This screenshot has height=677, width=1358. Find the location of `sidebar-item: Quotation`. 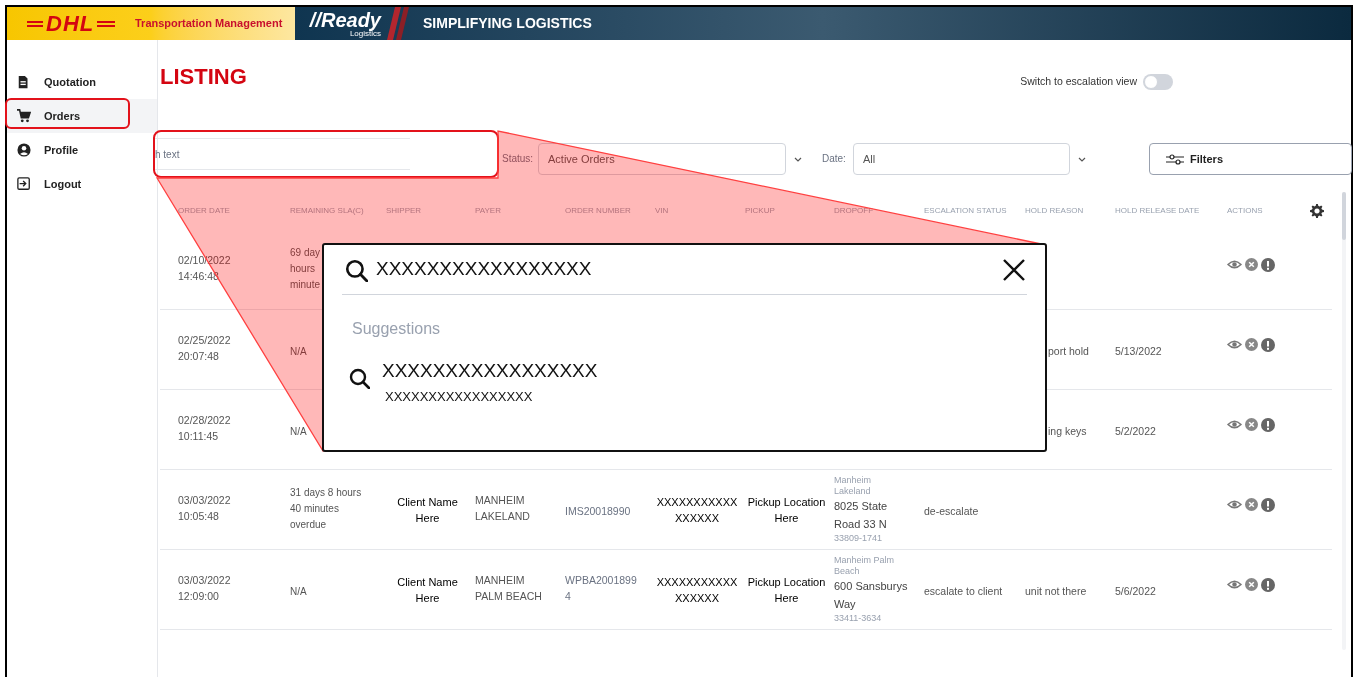

sidebar-item: Quotation is located at coordinates (82, 82).